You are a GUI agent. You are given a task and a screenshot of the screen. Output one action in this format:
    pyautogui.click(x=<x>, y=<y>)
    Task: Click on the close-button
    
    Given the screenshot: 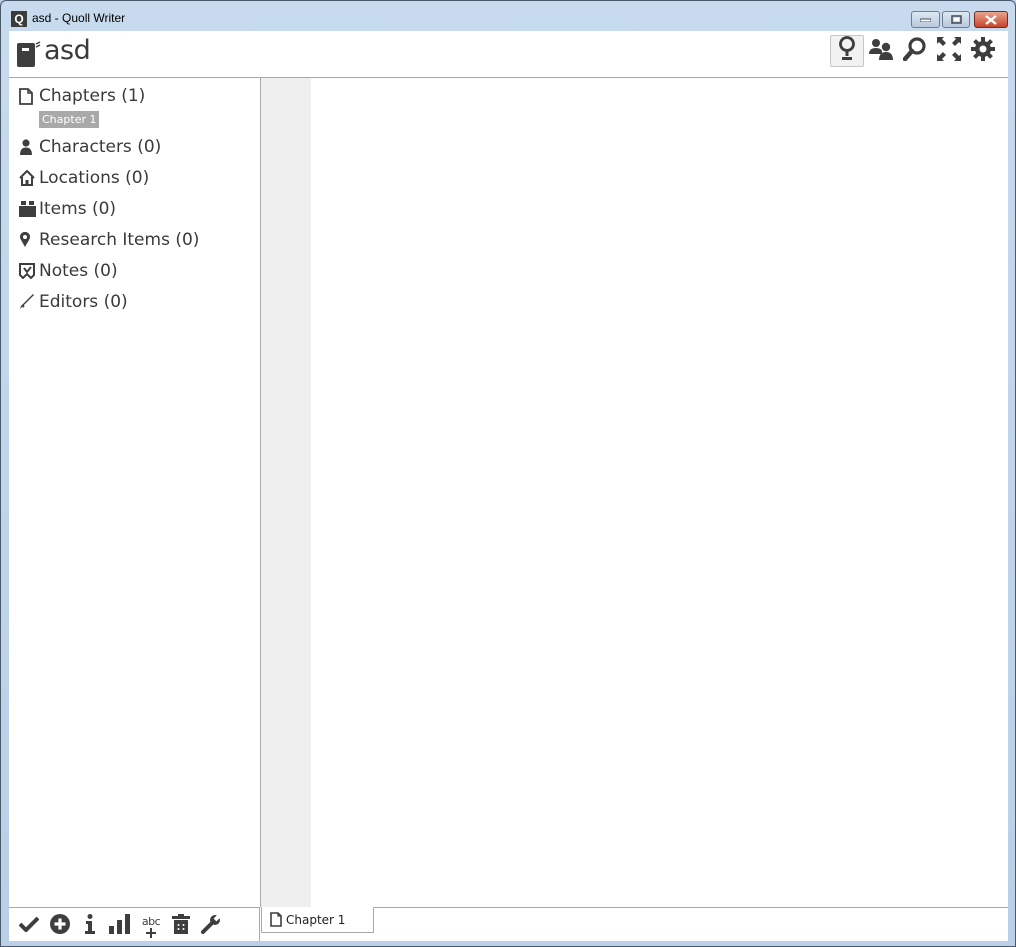 What is the action you would take?
    pyautogui.click(x=991, y=19)
    